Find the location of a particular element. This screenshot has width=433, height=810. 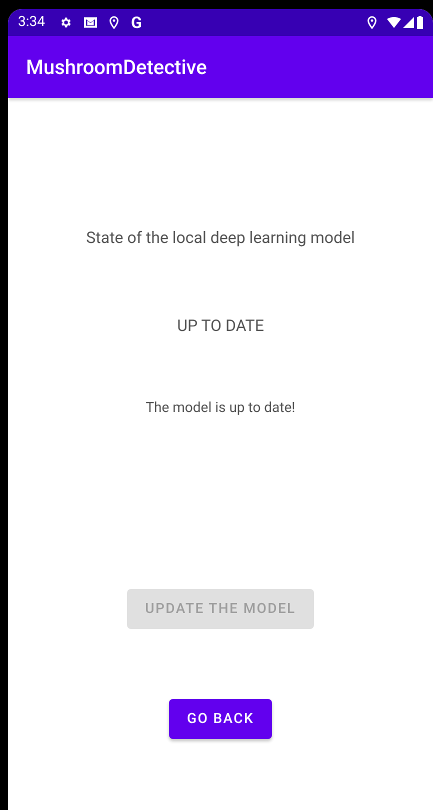

state-text: UP TO DATE is located at coordinates (220, 326).